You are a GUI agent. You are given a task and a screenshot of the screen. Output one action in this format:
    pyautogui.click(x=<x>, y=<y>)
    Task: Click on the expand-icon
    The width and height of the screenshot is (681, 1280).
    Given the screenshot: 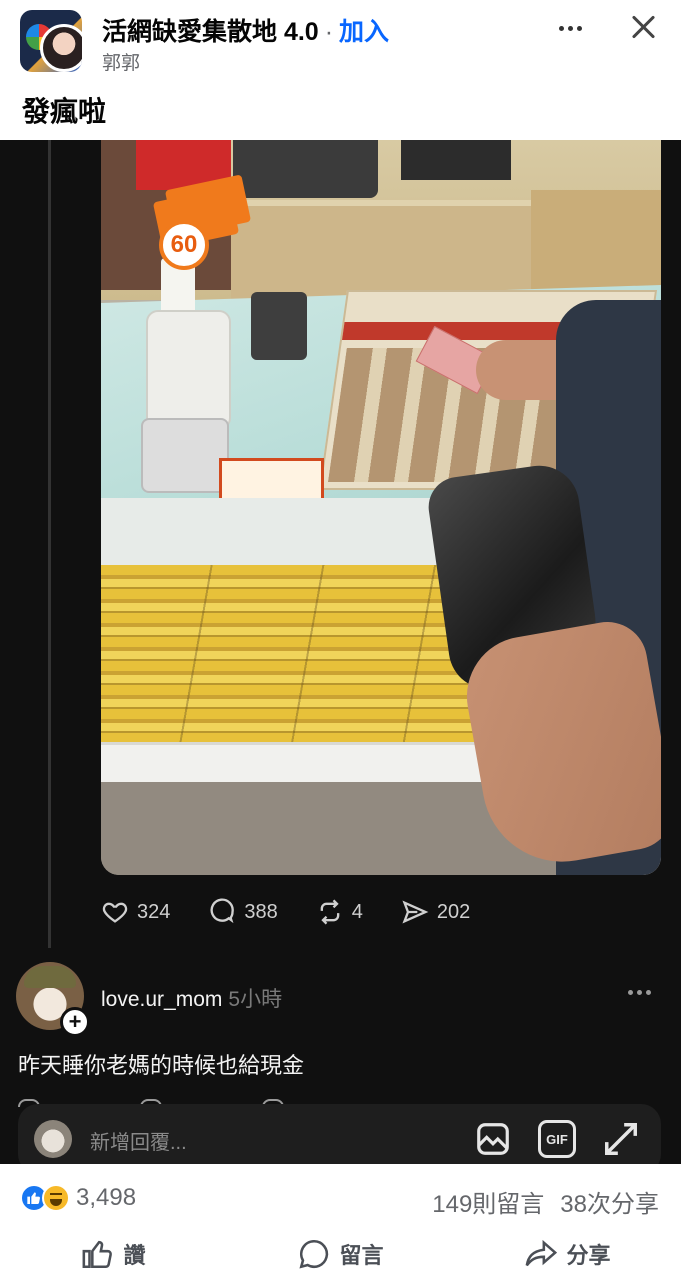 What is the action you would take?
    pyautogui.click(x=621, y=1139)
    